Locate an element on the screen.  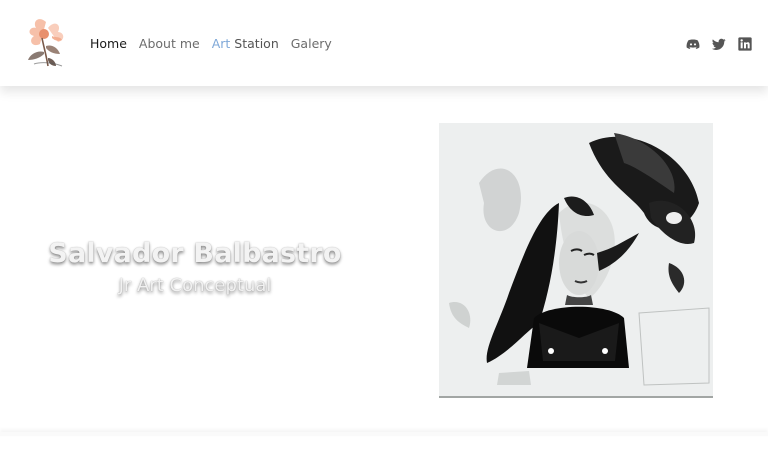
nav-home-link: Home is located at coordinates (108, 43).